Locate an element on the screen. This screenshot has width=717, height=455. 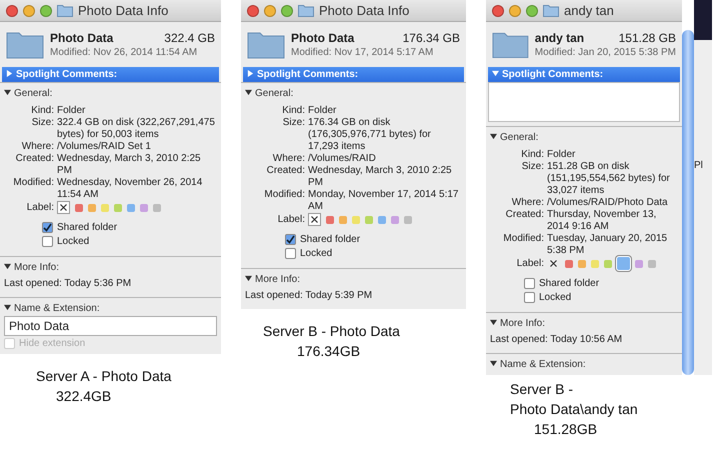
checkbox-label: Shared folder is located at coordinates (330, 239).